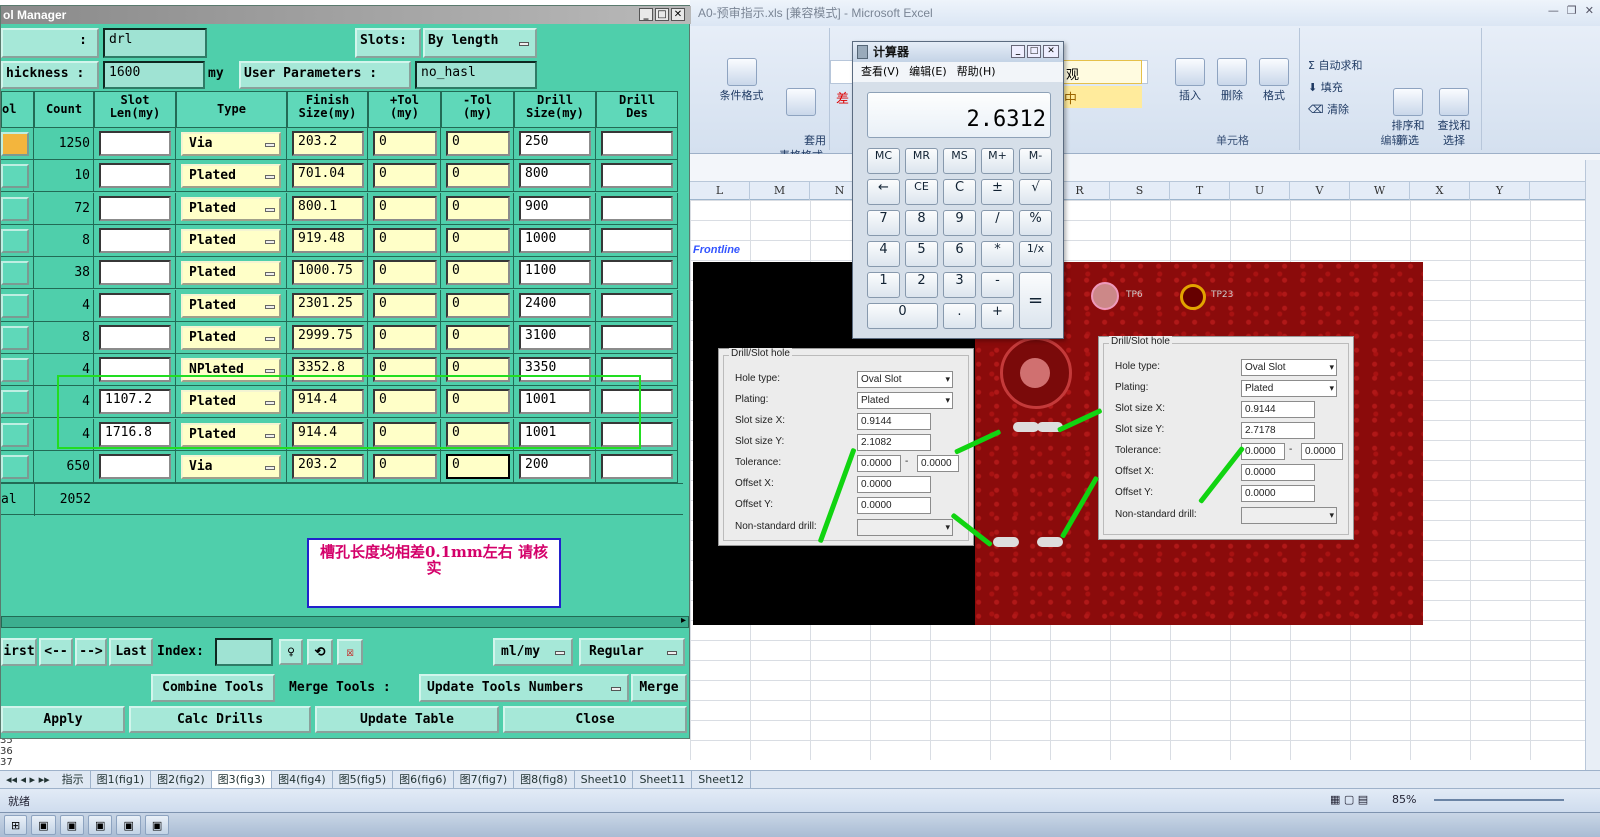 The image size is (1600, 837). Describe the element at coordinates (476, 75) in the screenshot. I see `user-params-field: no_hasl` at that location.